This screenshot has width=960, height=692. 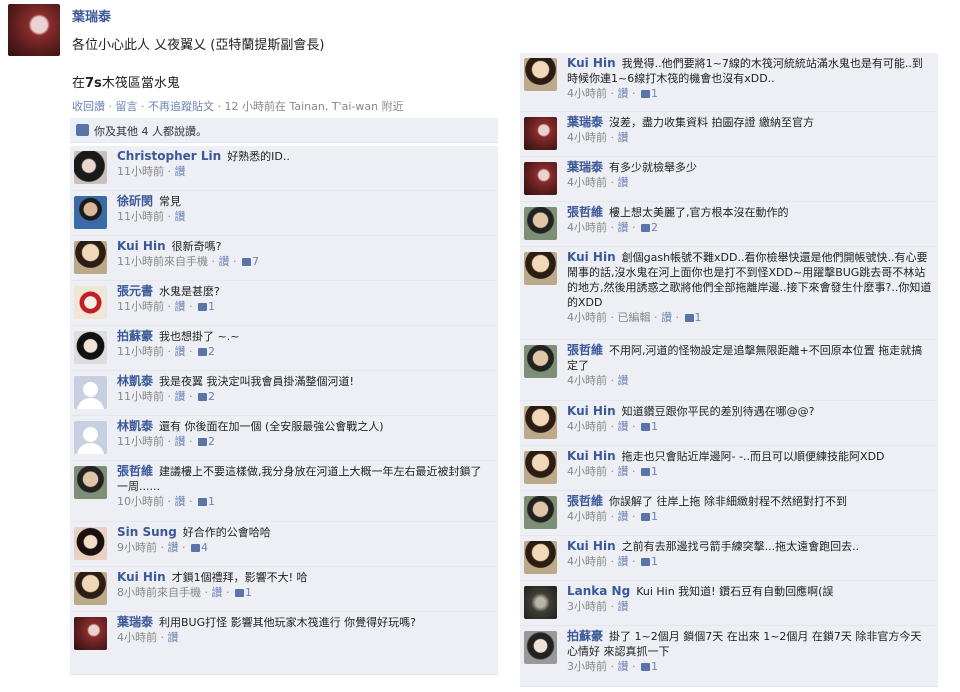 I want to click on commenter-name: 徐斫閔, so click(x=135, y=201).